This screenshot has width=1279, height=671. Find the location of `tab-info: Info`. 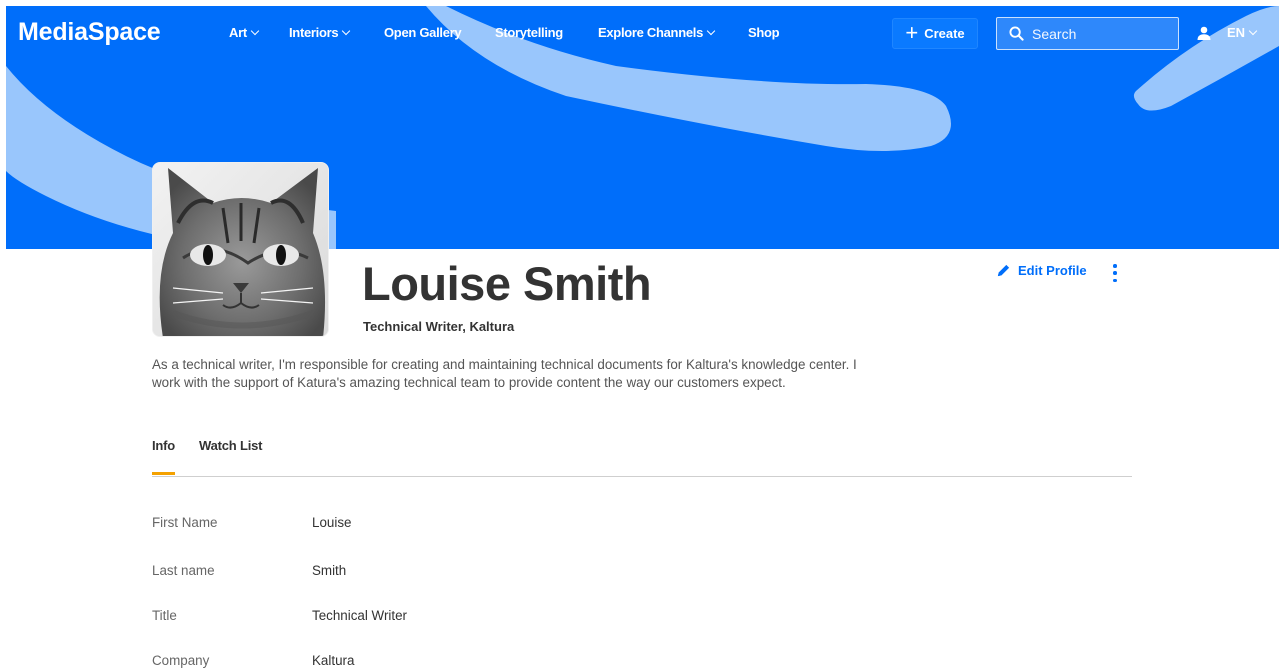

tab-info: Info is located at coordinates (163, 456).